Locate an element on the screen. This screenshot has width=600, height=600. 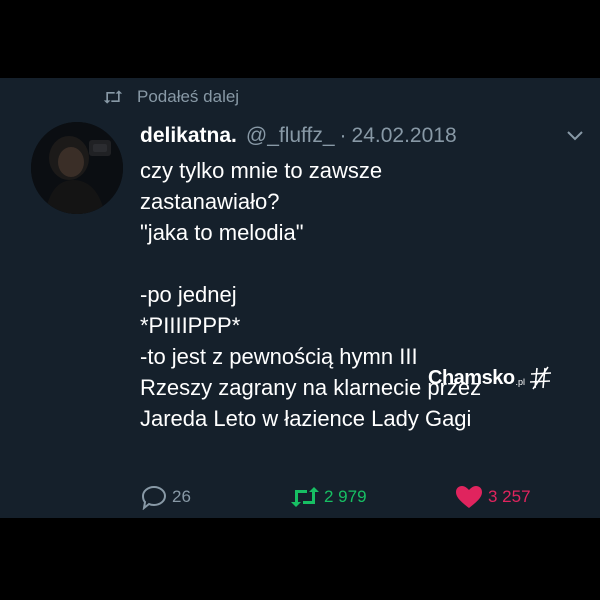
tweet-header: delikatna. @_fluffz_ · 24.02.2018 is located at coordinates (298, 136).